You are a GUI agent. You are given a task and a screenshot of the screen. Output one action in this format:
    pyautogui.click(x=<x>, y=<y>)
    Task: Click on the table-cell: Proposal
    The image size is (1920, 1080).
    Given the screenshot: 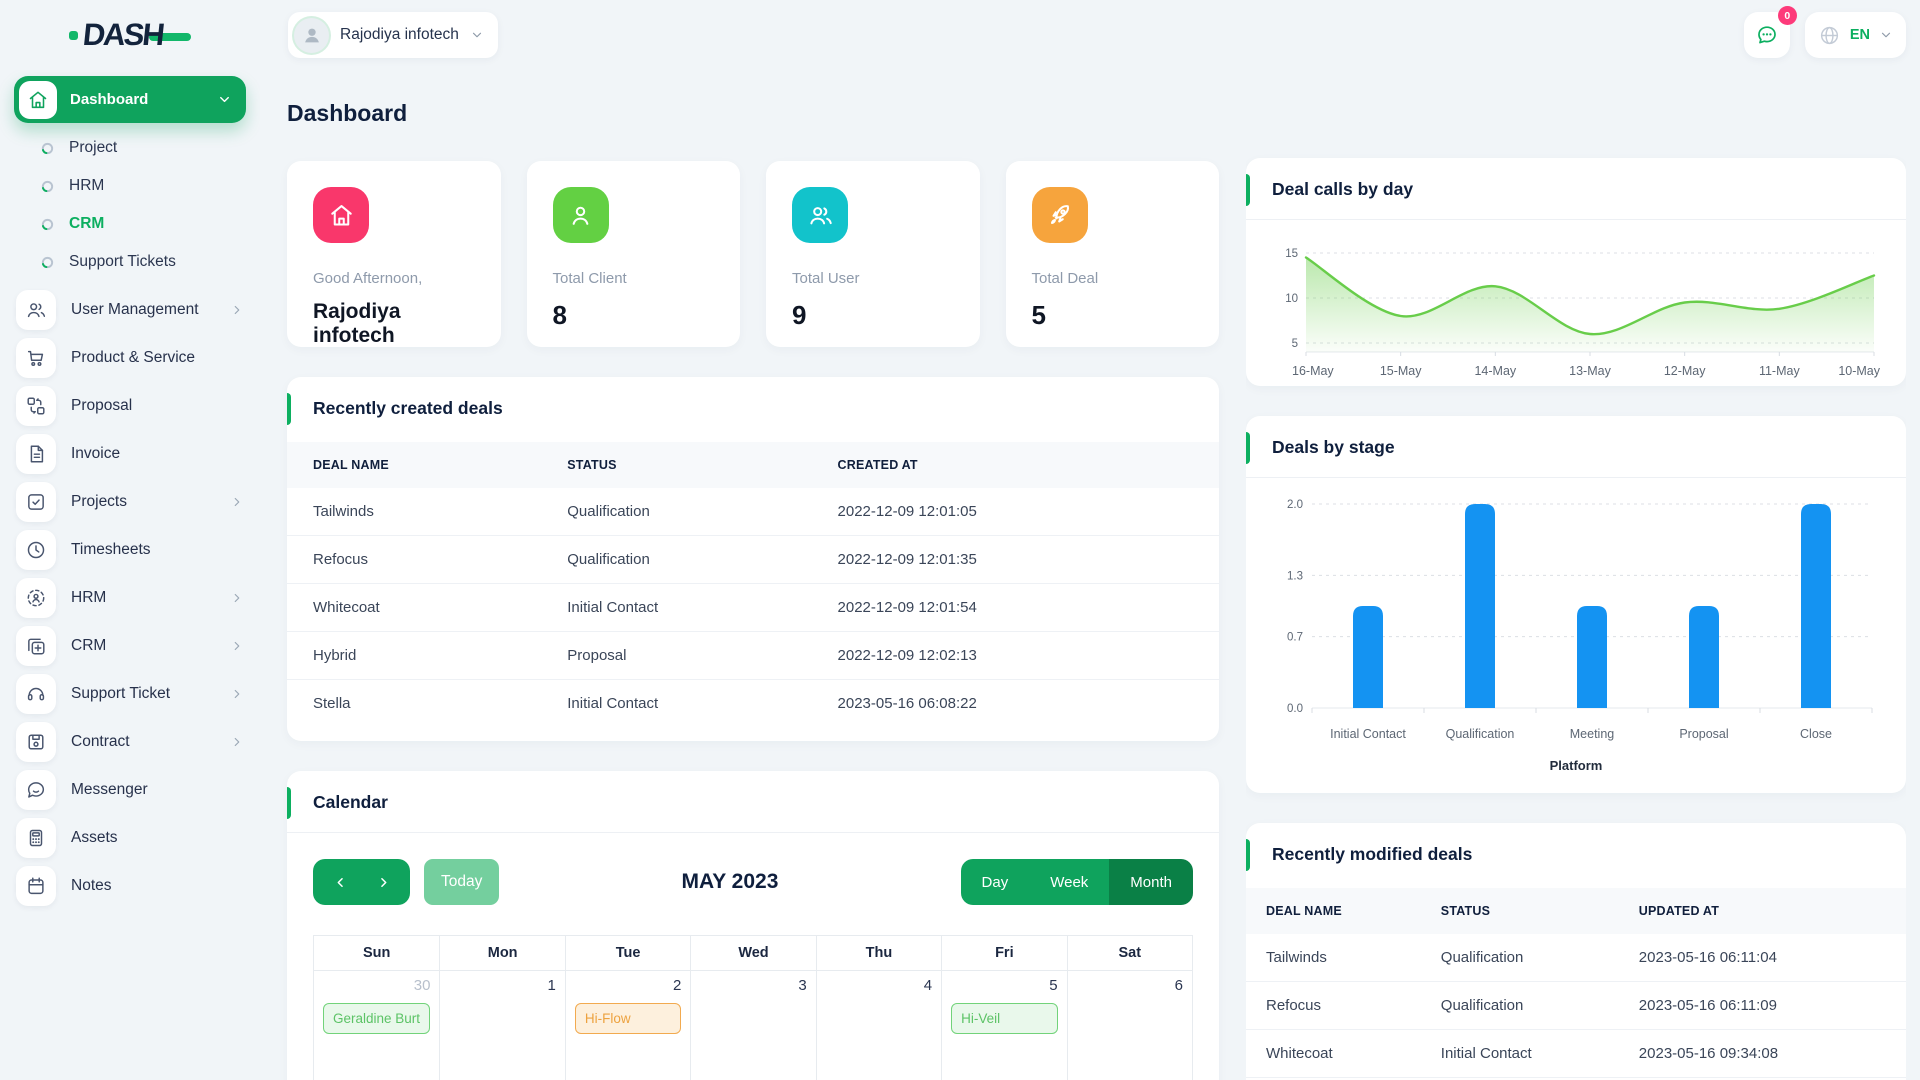 What is the action you would take?
    pyautogui.click(x=692, y=655)
    